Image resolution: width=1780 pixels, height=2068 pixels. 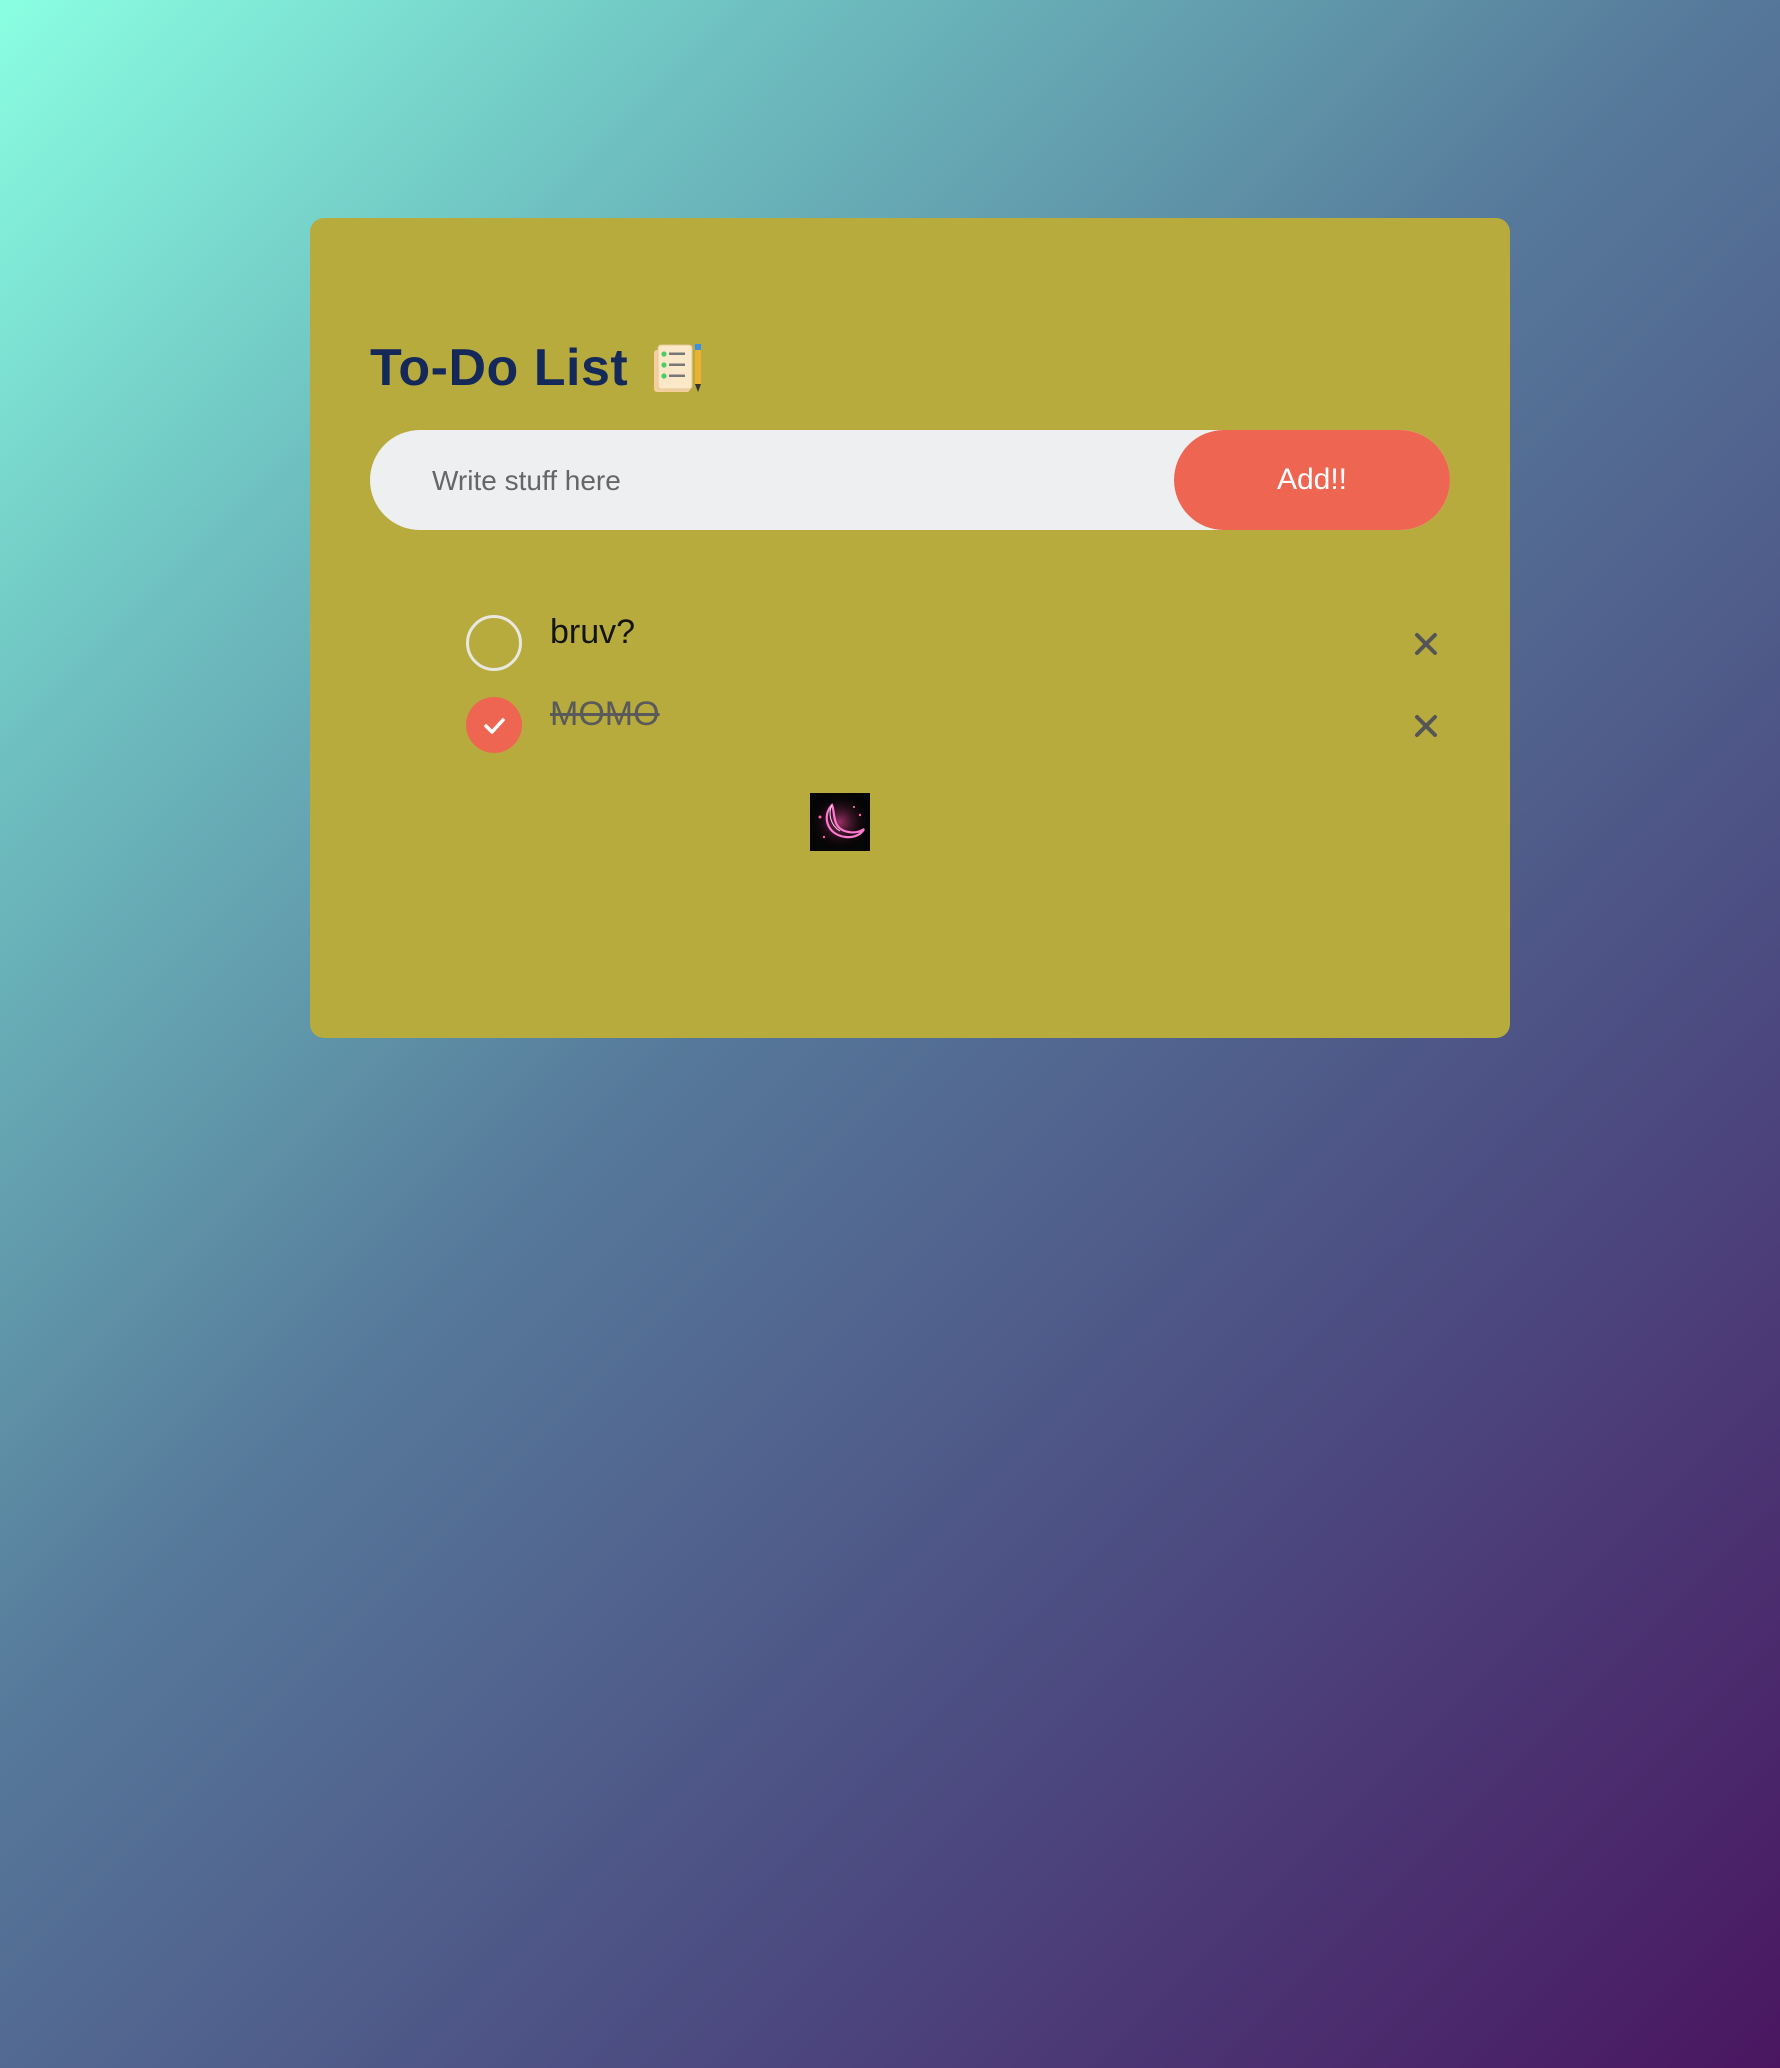 I want to click on app-title: To-Do List, so click(x=499, y=368).